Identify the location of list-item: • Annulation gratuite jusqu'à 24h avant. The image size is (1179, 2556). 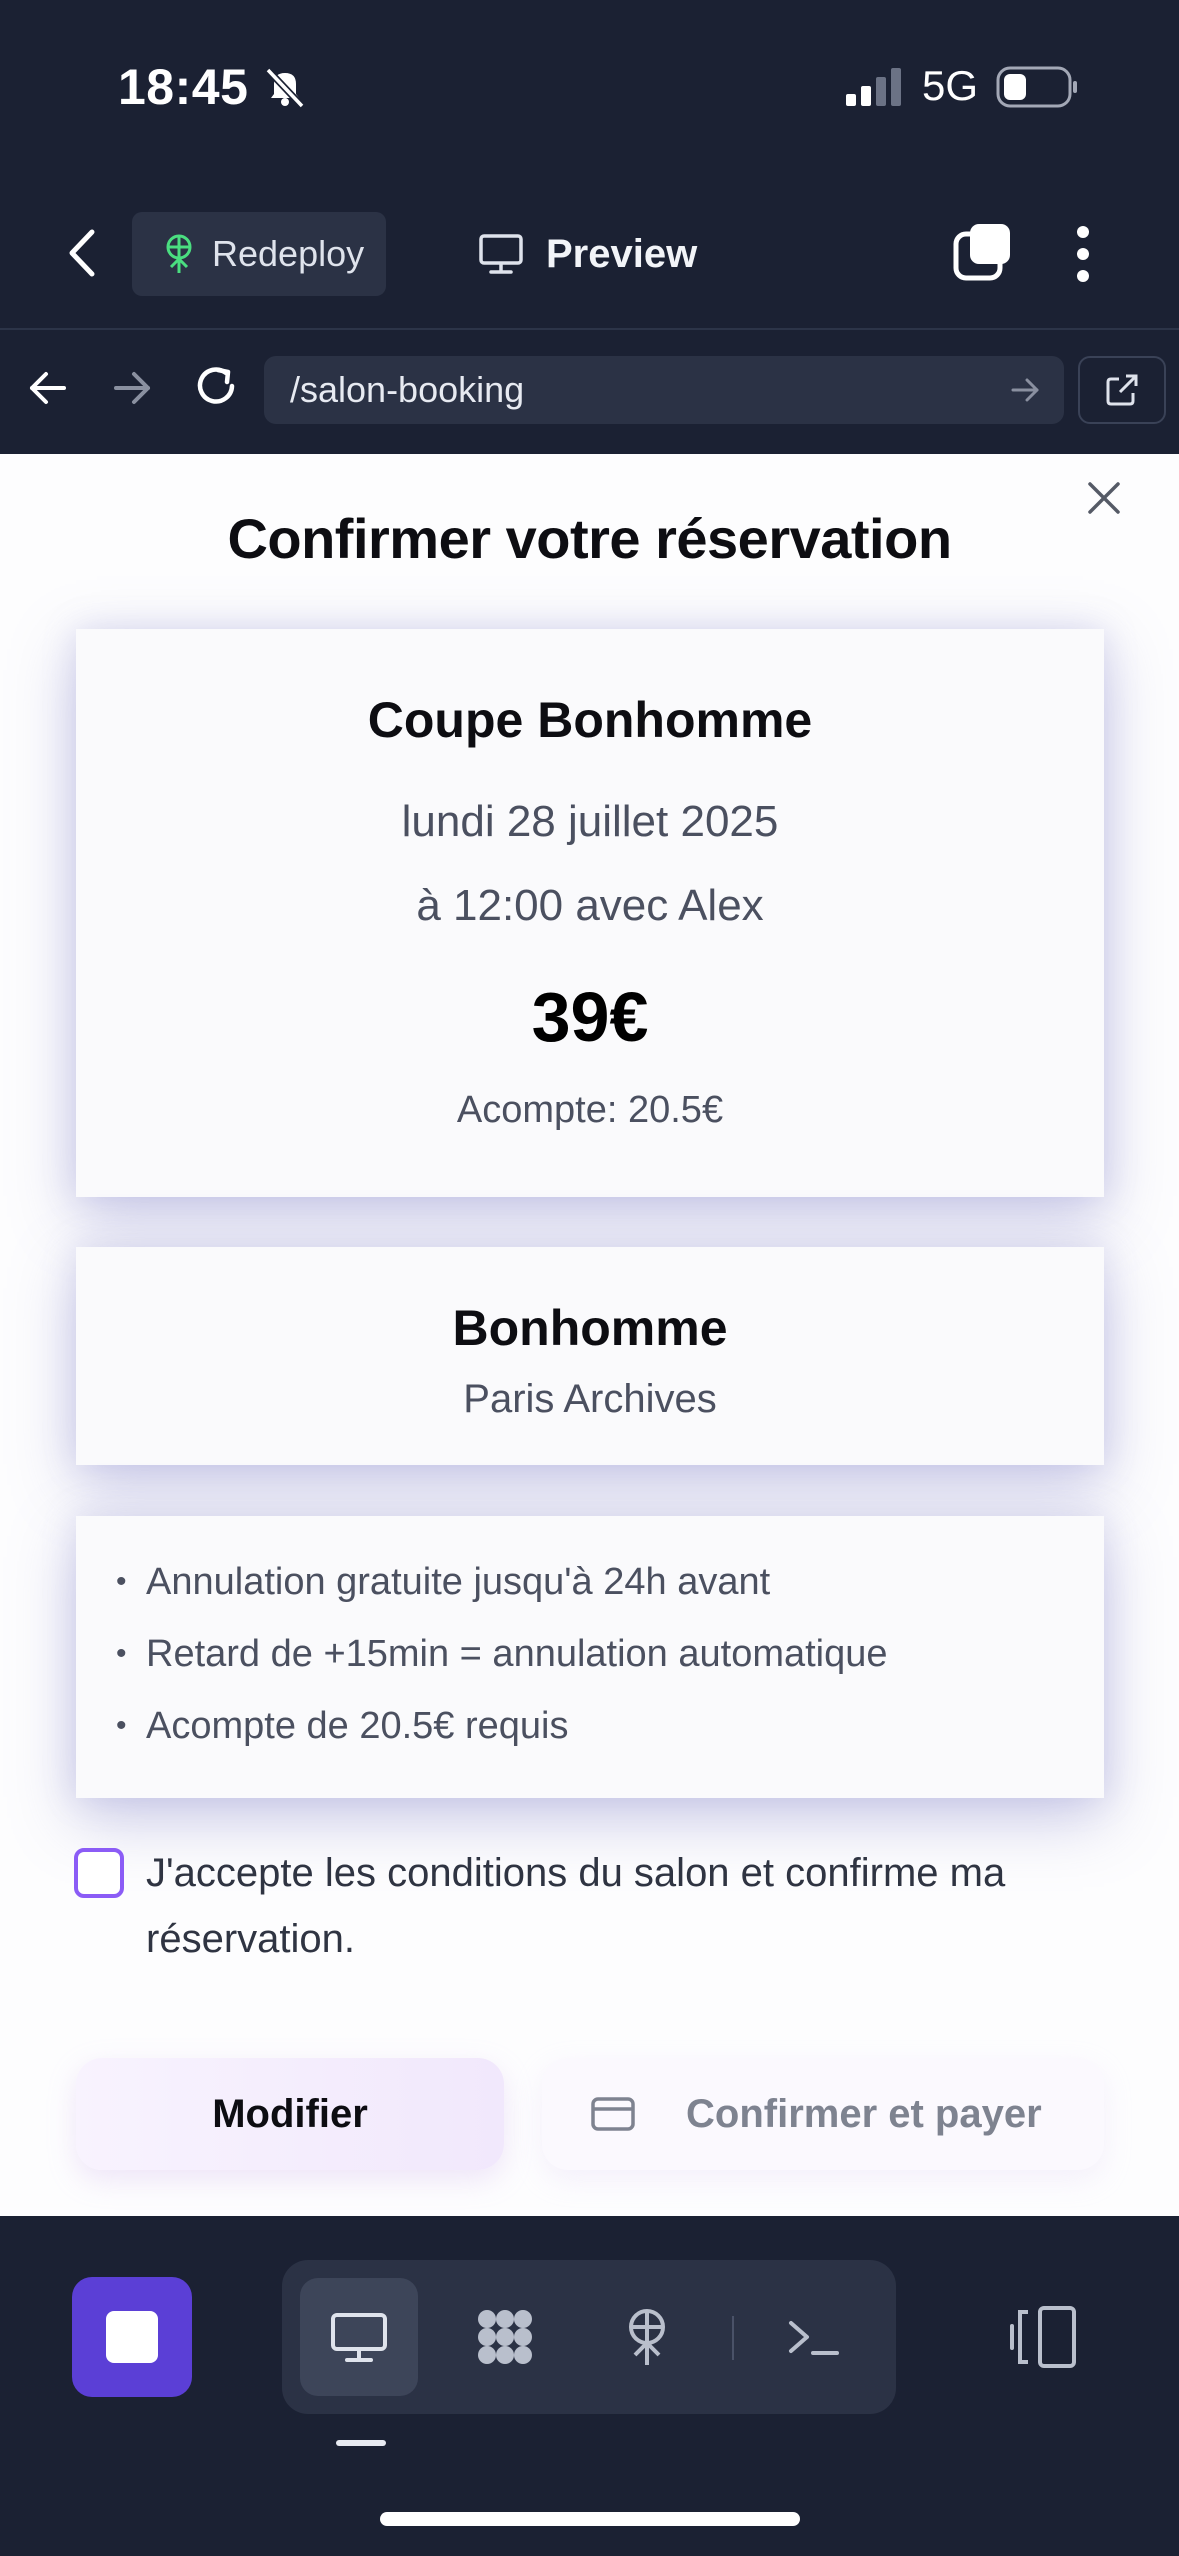
(443, 1582).